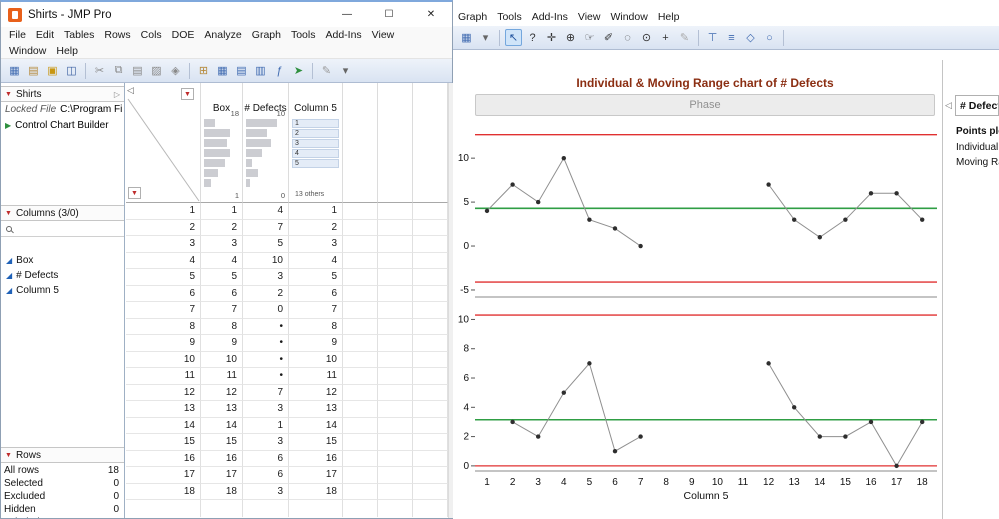 The width and height of the screenshot is (999, 519). What do you see at coordinates (151, 35) in the screenshot?
I see `menu-cols: Cols` at bounding box center [151, 35].